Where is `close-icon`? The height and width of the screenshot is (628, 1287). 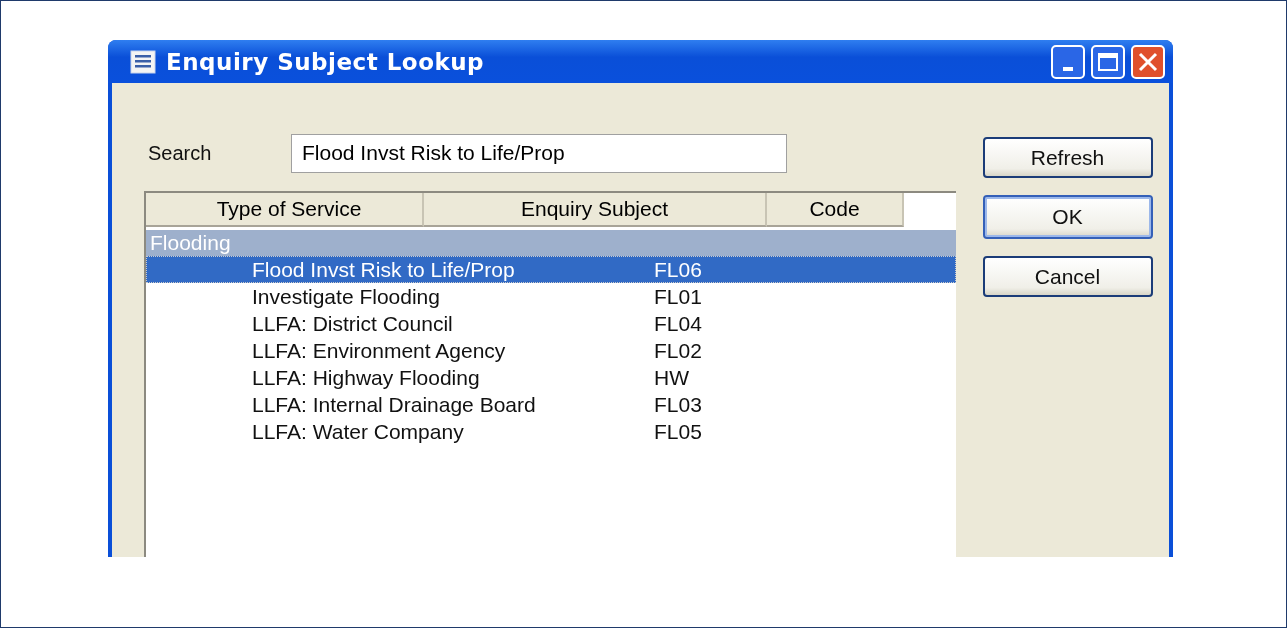 close-icon is located at coordinates (1148, 61).